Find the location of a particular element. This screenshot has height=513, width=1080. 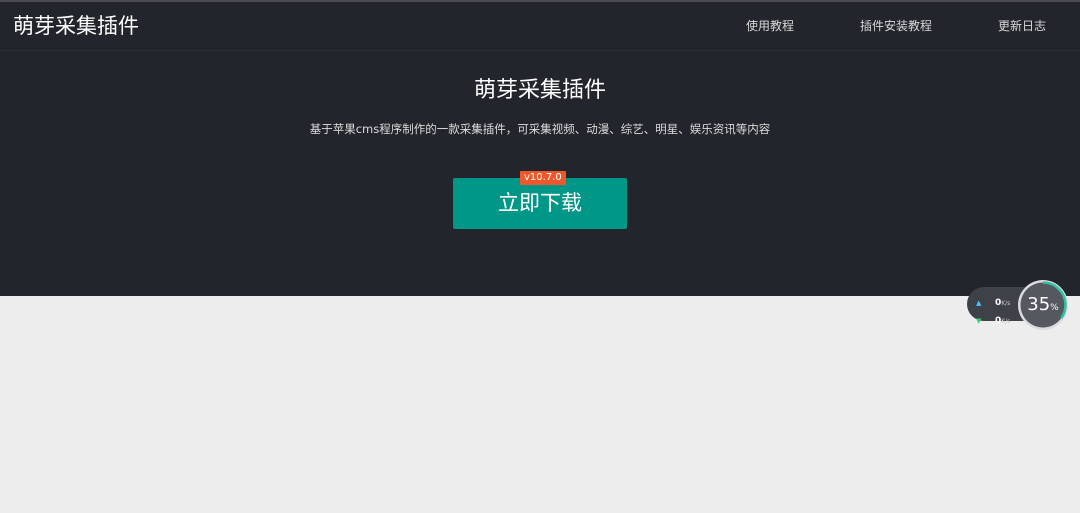

download-speed: ▼ 0K/s is located at coordinates (993, 321).